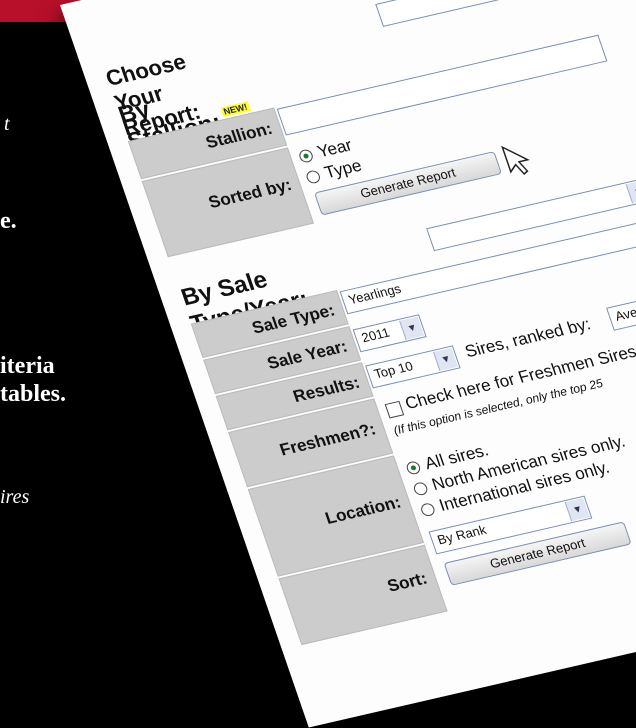 This screenshot has width=636, height=728. I want to click on results-select: Top 10 ▼, so click(413, 367).